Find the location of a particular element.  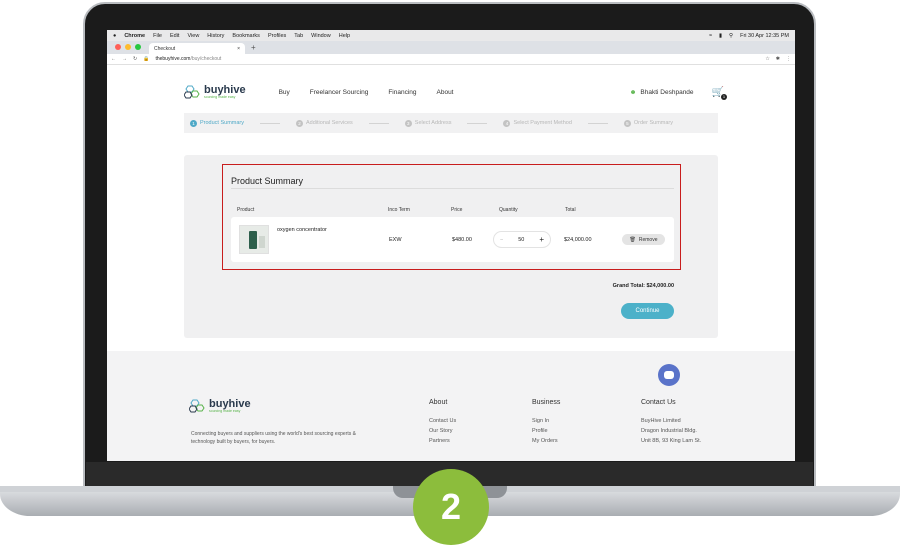

header-total: Total is located at coordinates (570, 210).